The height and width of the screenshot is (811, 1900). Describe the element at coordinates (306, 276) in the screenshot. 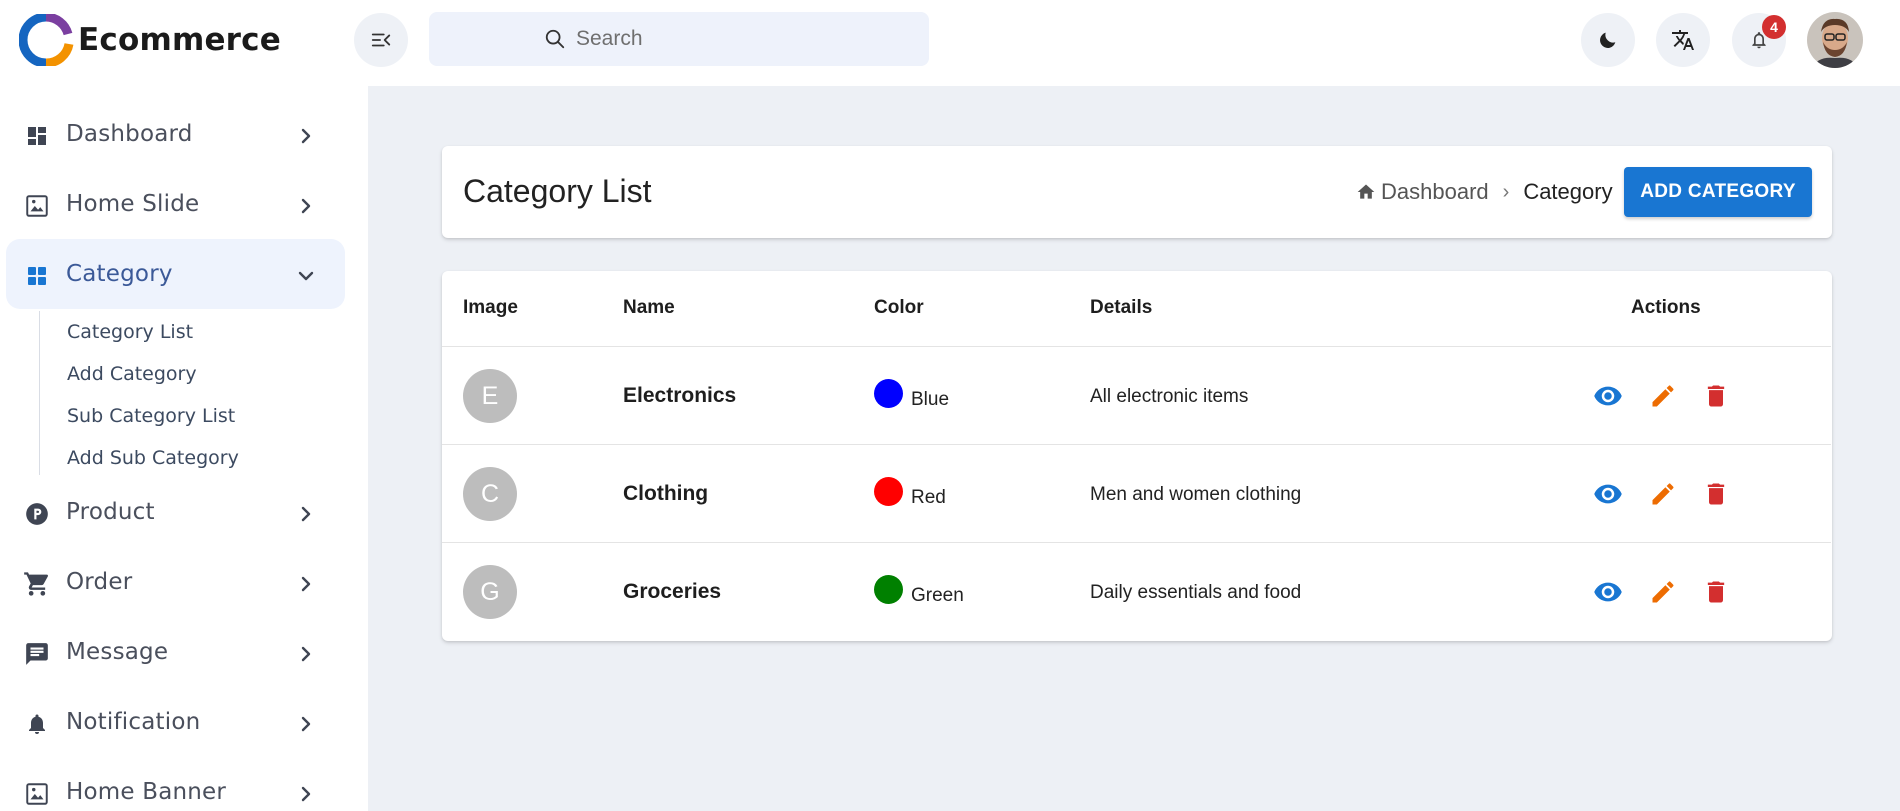

I see `chevron-down-icon` at that location.